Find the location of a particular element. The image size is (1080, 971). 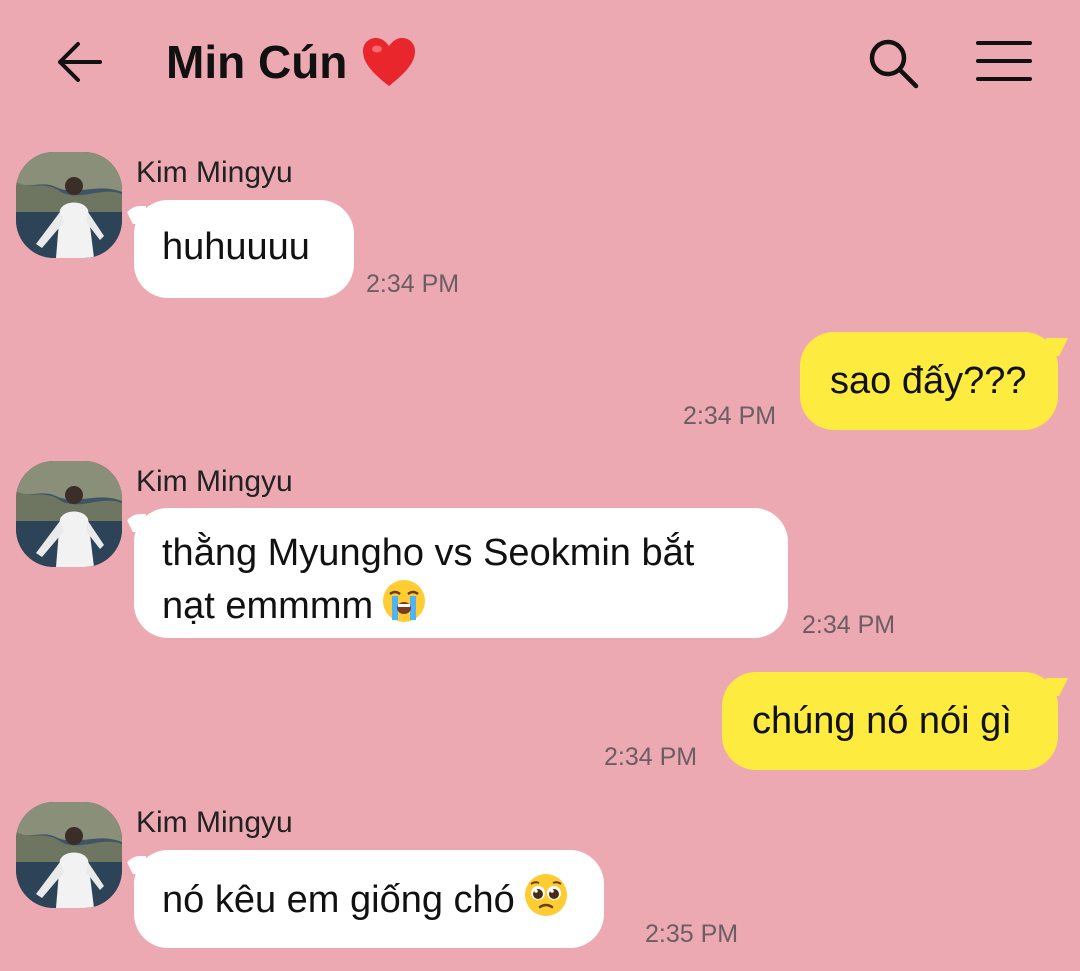

chat-title: Min Cún is located at coordinates (291, 62).